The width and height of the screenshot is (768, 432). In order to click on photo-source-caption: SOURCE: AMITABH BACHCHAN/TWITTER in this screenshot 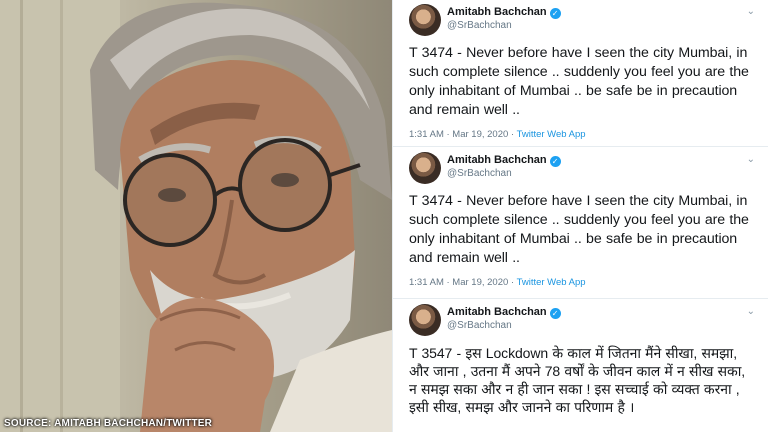, I will do `click(108, 423)`.